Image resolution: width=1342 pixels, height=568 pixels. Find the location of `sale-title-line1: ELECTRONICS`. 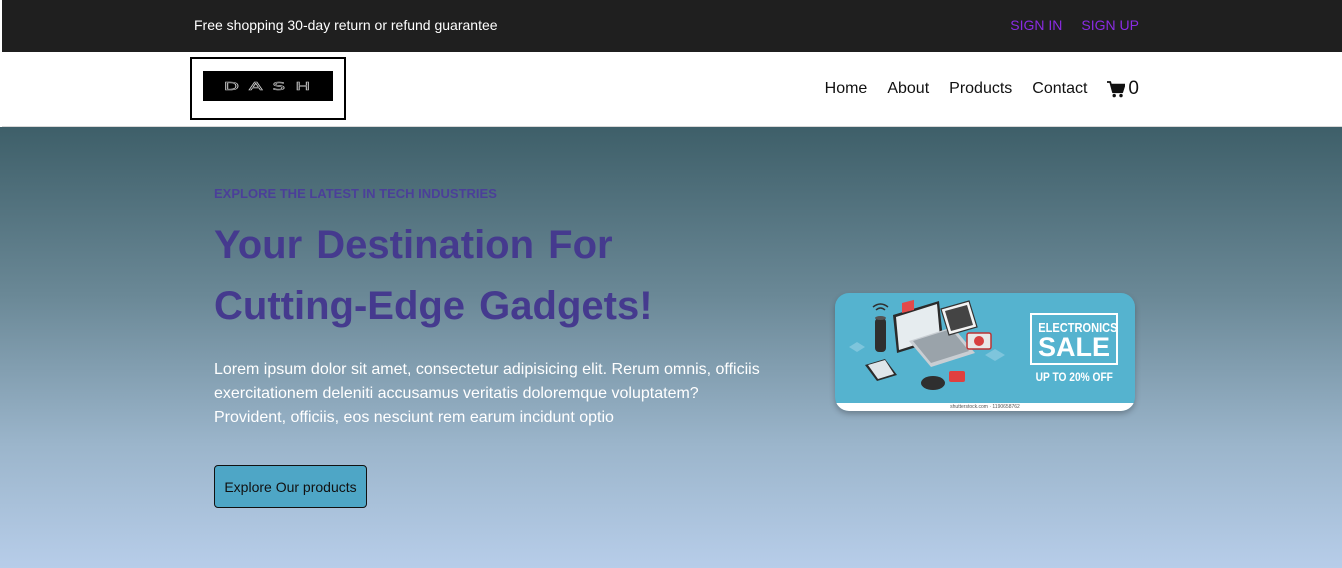

sale-title-line1: ELECTRONICS is located at coordinates (1078, 327).